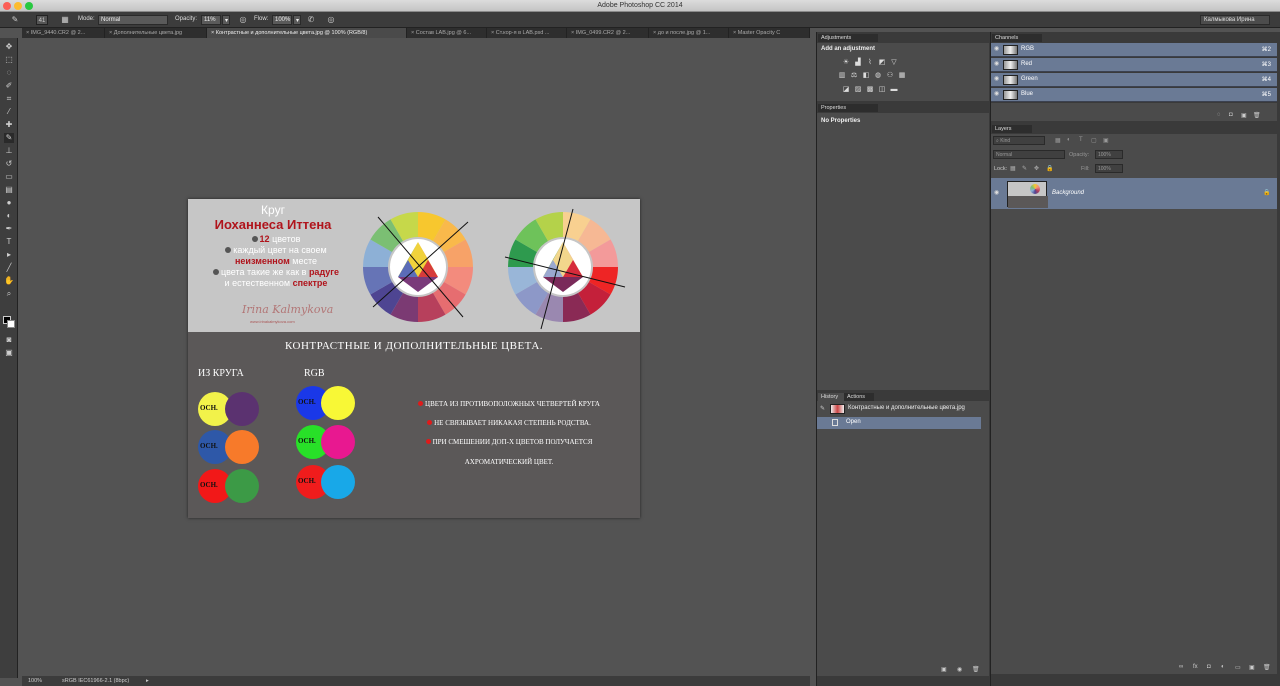 This screenshot has width=1280, height=686. Describe the element at coordinates (1195, 667) in the screenshot. I see `layer-style-icon: fx` at that location.